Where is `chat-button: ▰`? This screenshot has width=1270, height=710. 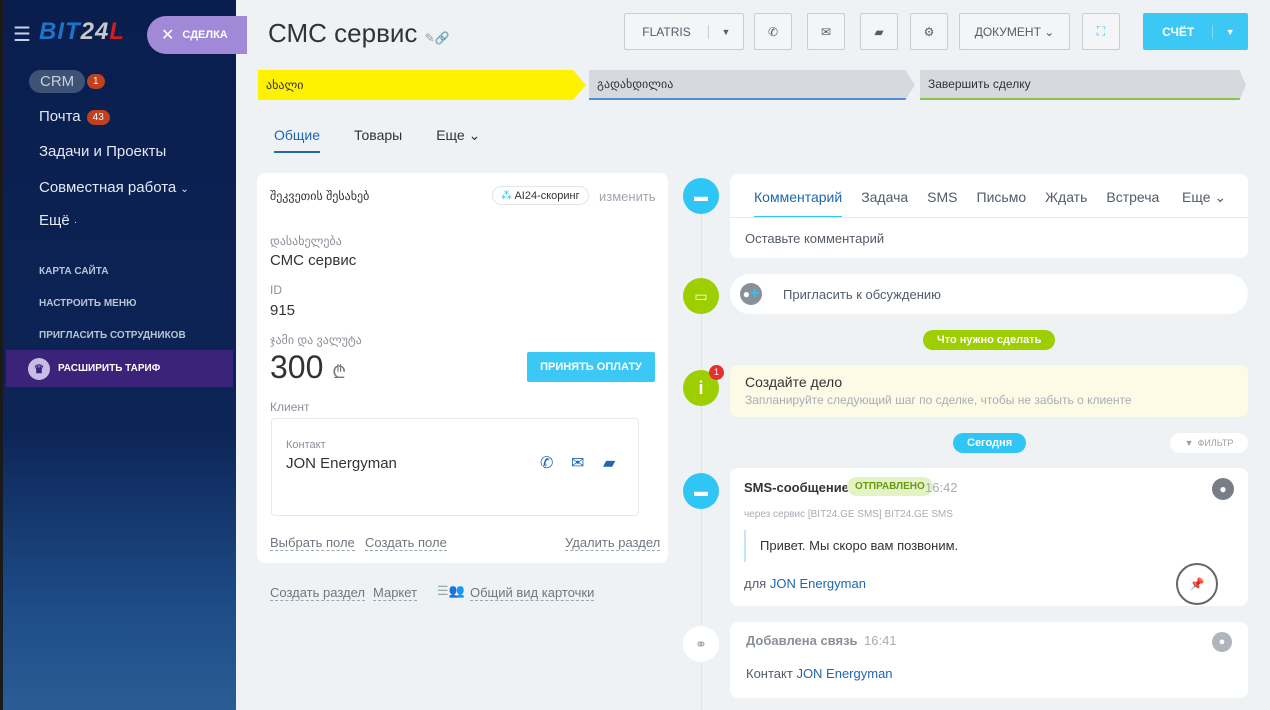
chat-button: ▰ is located at coordinates (879, 31).